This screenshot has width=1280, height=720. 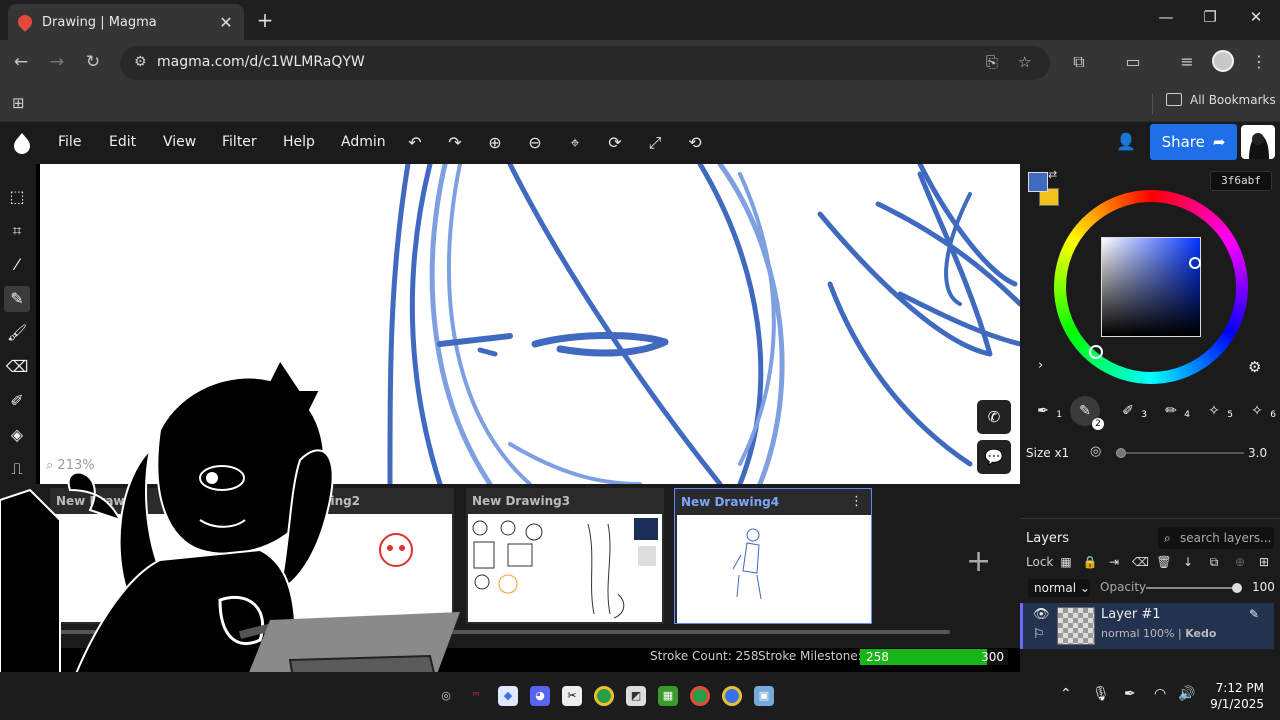 I want to click on move-layer-icon: ⇥, so click(x=1114, y=562).